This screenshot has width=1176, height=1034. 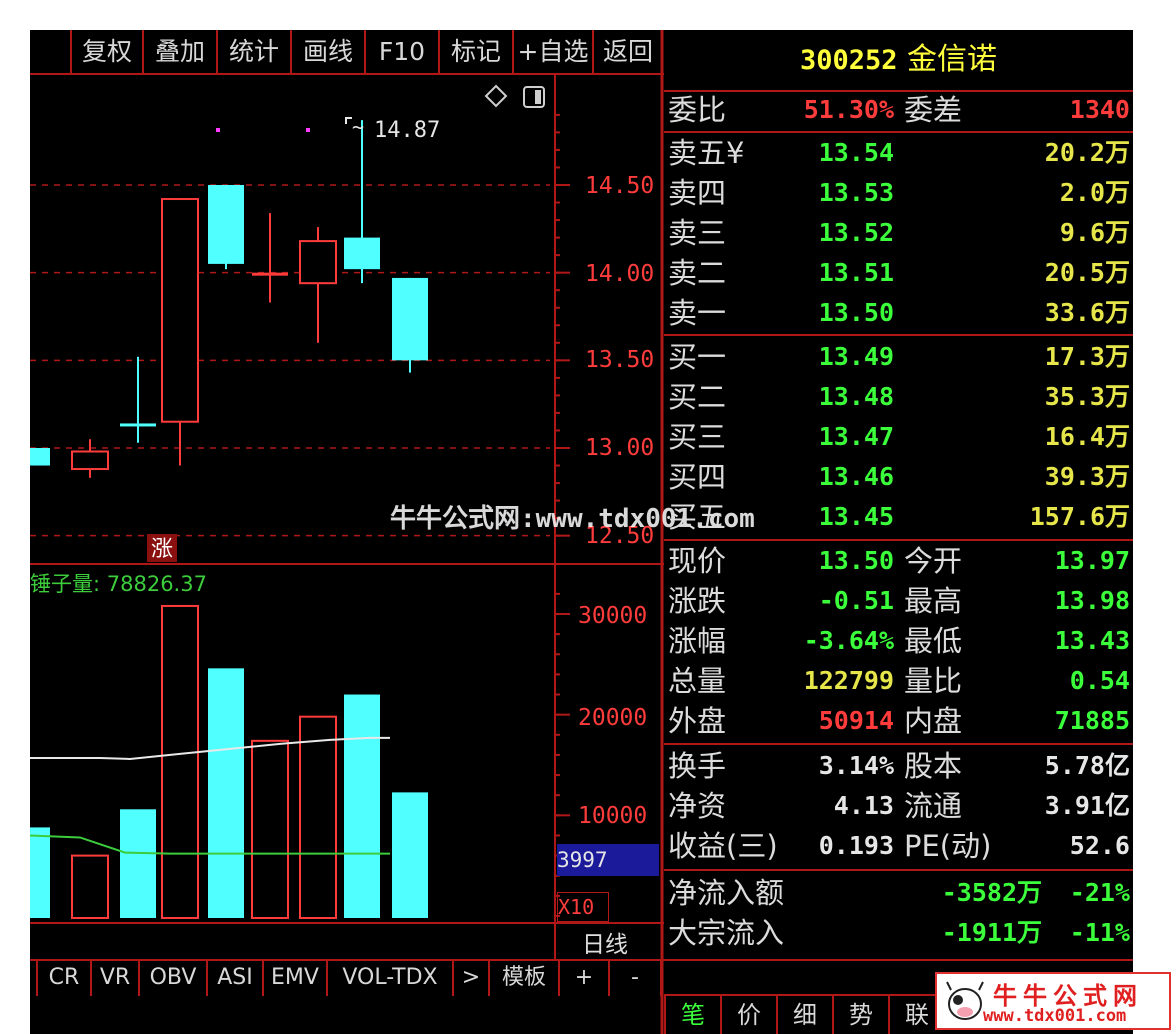 What do you see at coordinates (608, 860) in the screenshot?
I see `volume-current-value: 3997` at bounding box center [608, 860].